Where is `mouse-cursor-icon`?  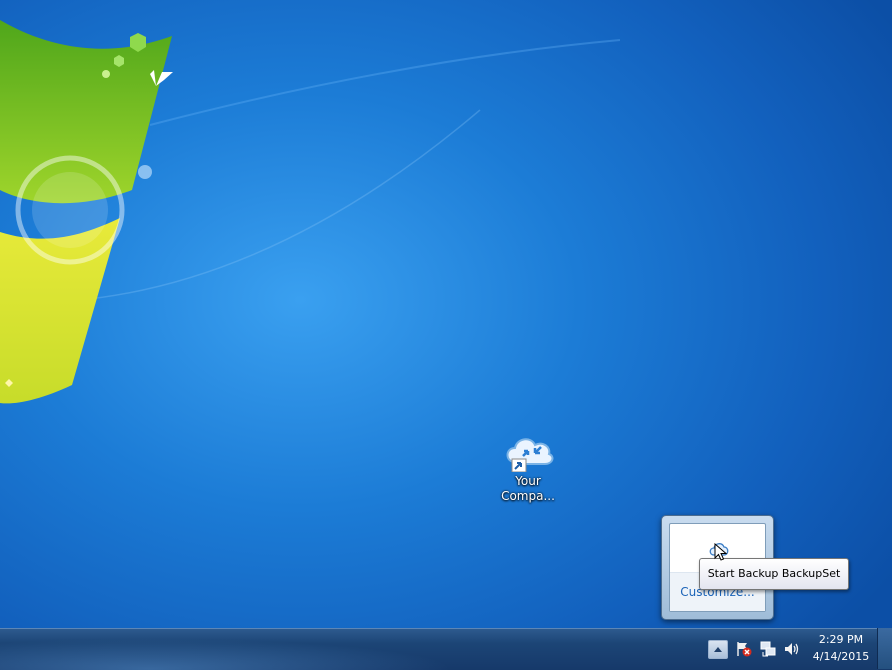 mouse-cursor-icon is located at coordinates (721, 552).